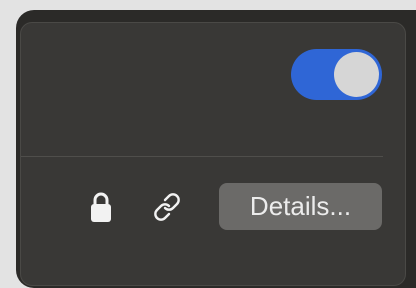 The width and height of the screenshot is (416, 288). Describe the element at coordinates (202, 156) in the screenshot. I see `divider` at that location.